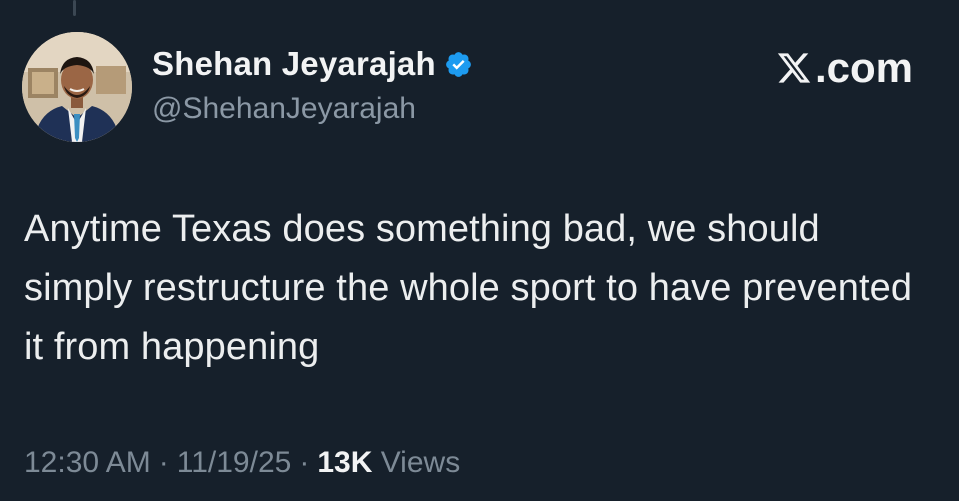 Image resolution: width=959 pixels, height=501 pixels. I want to click on avatar-photo-icon, so click(77, 87).